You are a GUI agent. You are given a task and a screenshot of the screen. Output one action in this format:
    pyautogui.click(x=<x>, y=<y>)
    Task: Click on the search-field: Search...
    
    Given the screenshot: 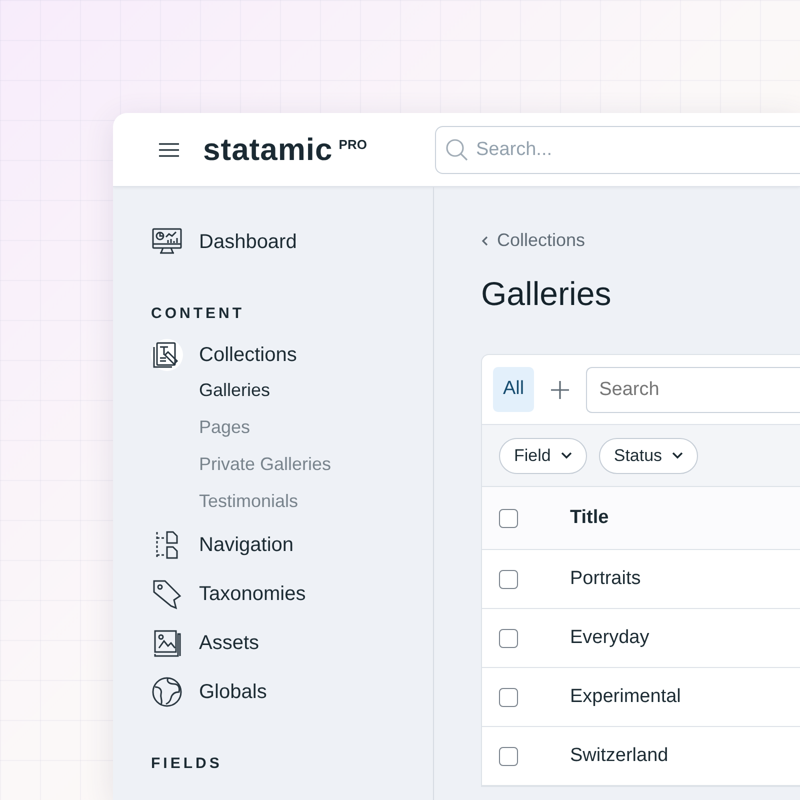 What is the action you would take?
    pyautogui.click(x=617, y=150)
    